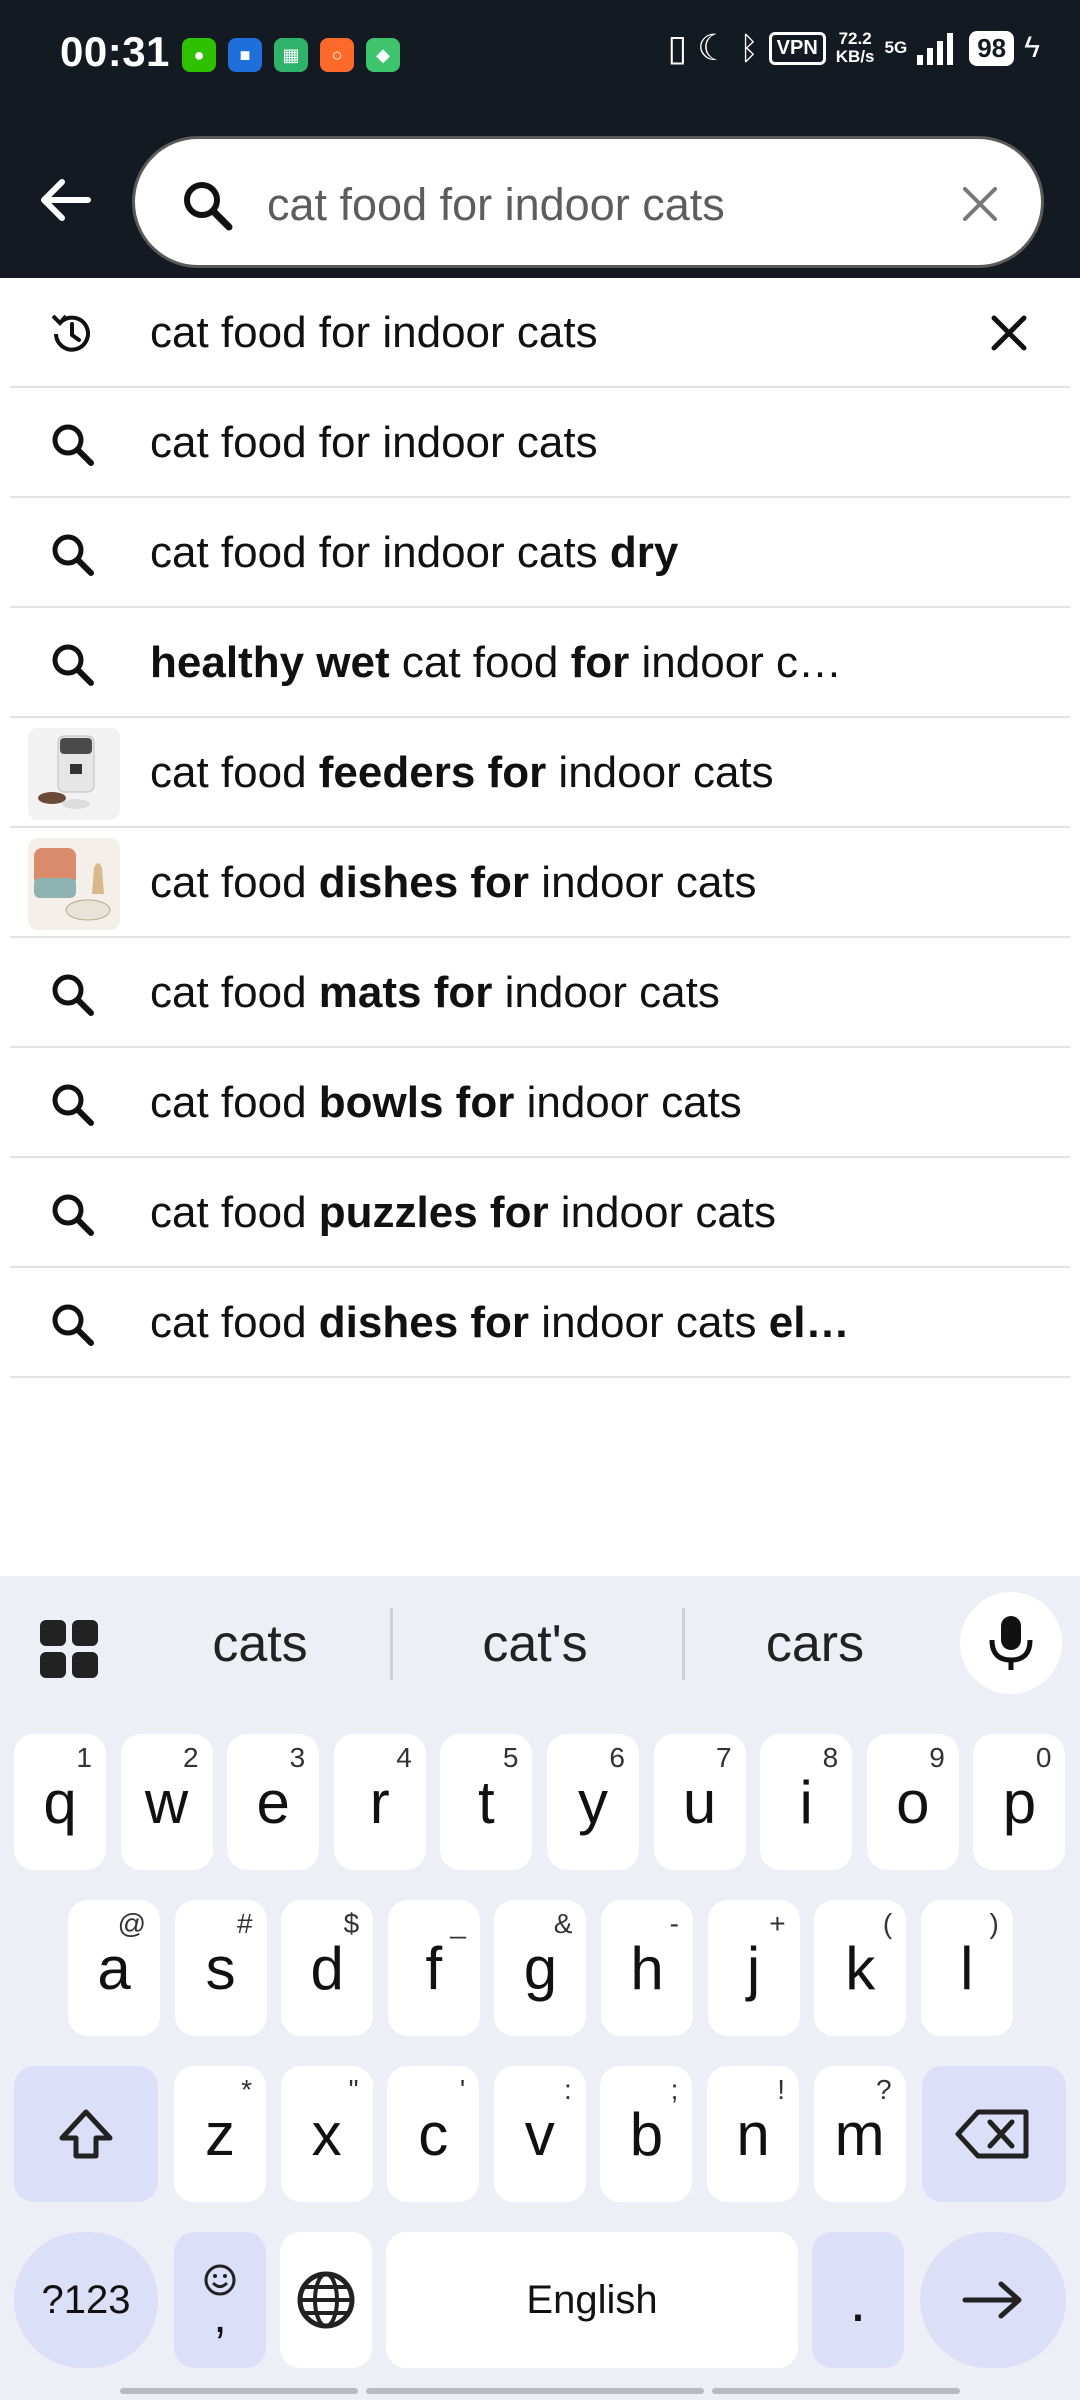 The height and width of the screenshot is (2400, 1080). I want to click on dish-thumbnail, so click(74, 884).